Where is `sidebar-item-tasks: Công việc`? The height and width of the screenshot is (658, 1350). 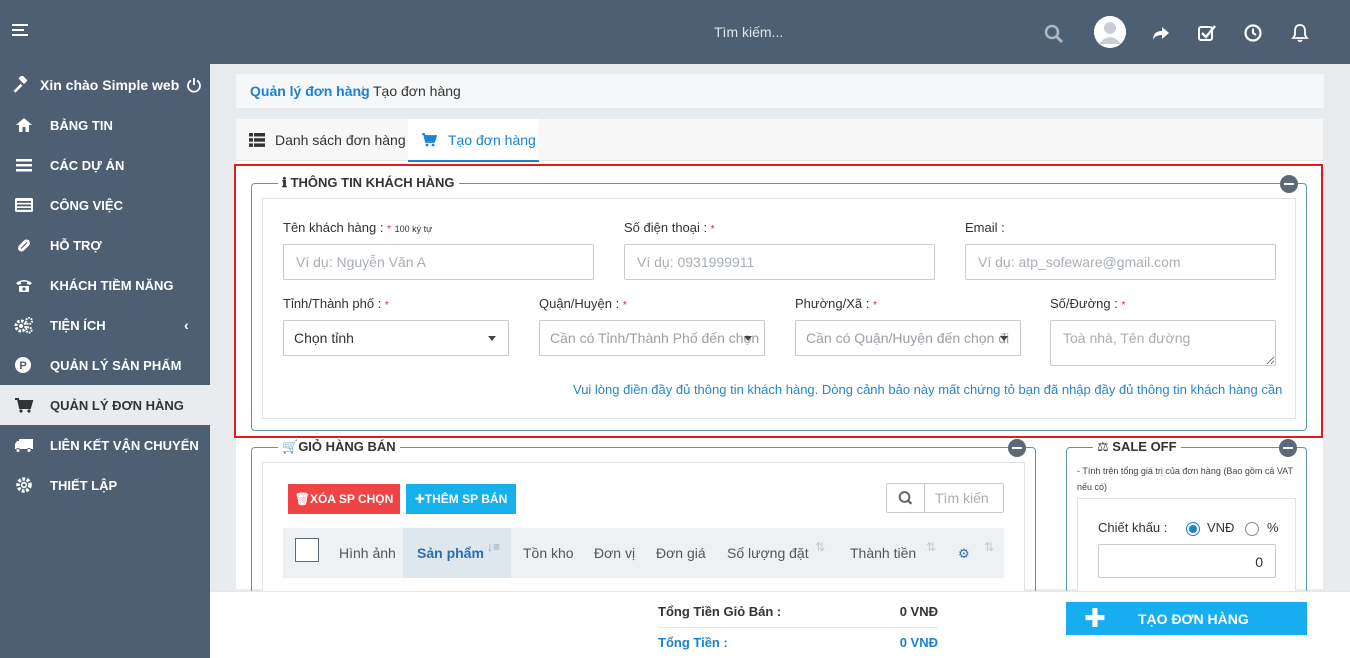 sidebar-item-tasks: Công việc is located at coordinates (105, 205).